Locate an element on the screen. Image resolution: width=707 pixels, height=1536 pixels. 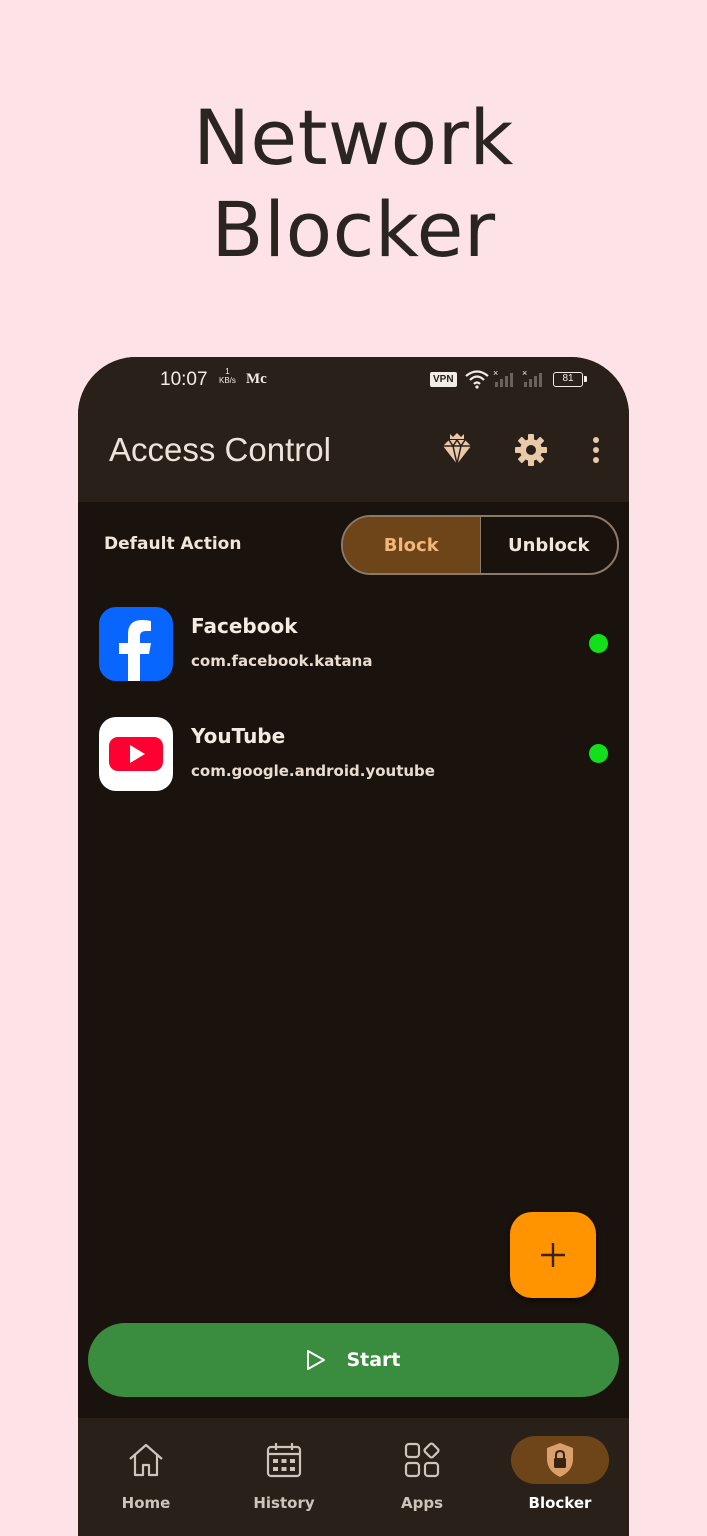
start-button: Start is located at coordinates (353, 1360).